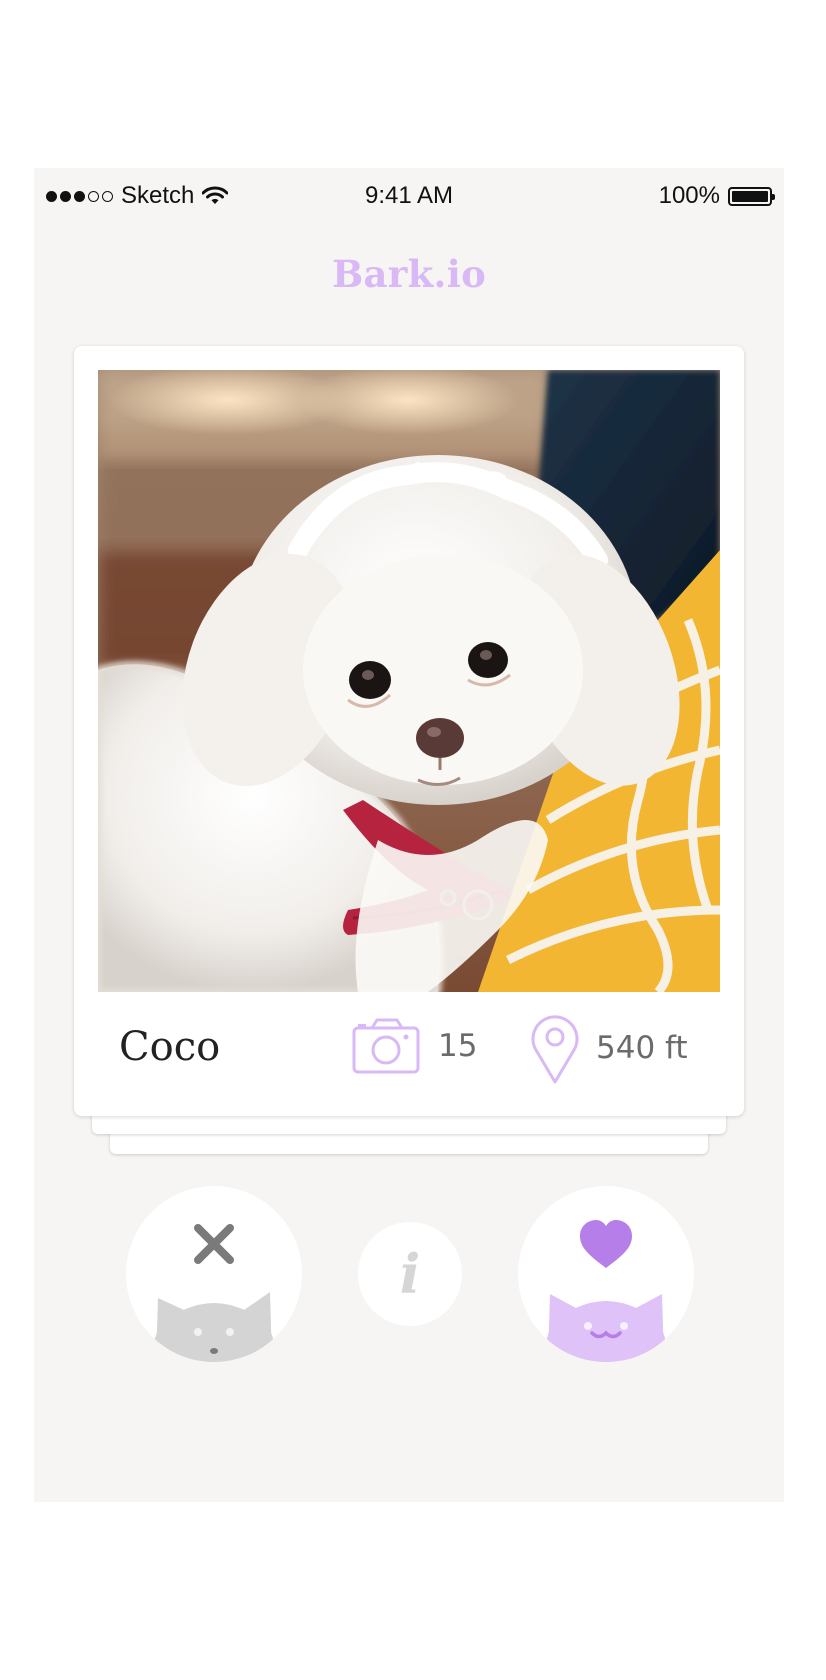 This screenshot has width=826, height=1680. What do you see at coordinates (458, 1046) in the screenshot?
I see `photo-count-value: 15` at bounding box center [458, 1046].